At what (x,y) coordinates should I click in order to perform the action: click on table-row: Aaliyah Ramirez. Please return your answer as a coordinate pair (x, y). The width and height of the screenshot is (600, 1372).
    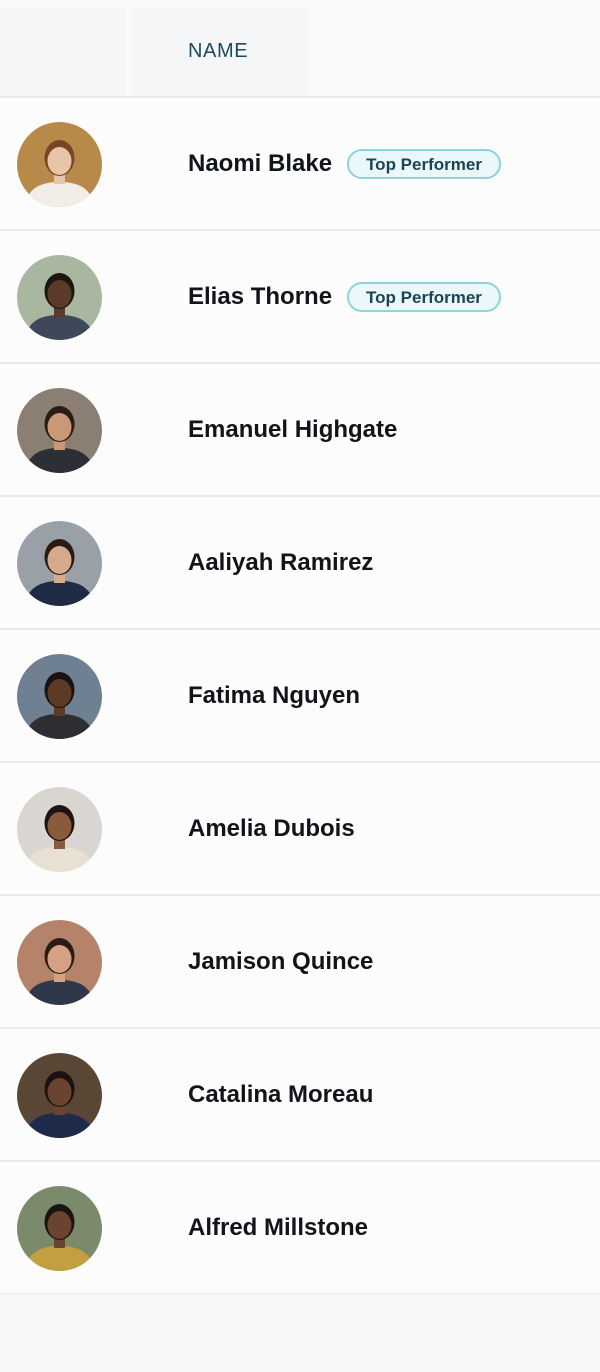
    Looking at the image, I should click on (300, 563).